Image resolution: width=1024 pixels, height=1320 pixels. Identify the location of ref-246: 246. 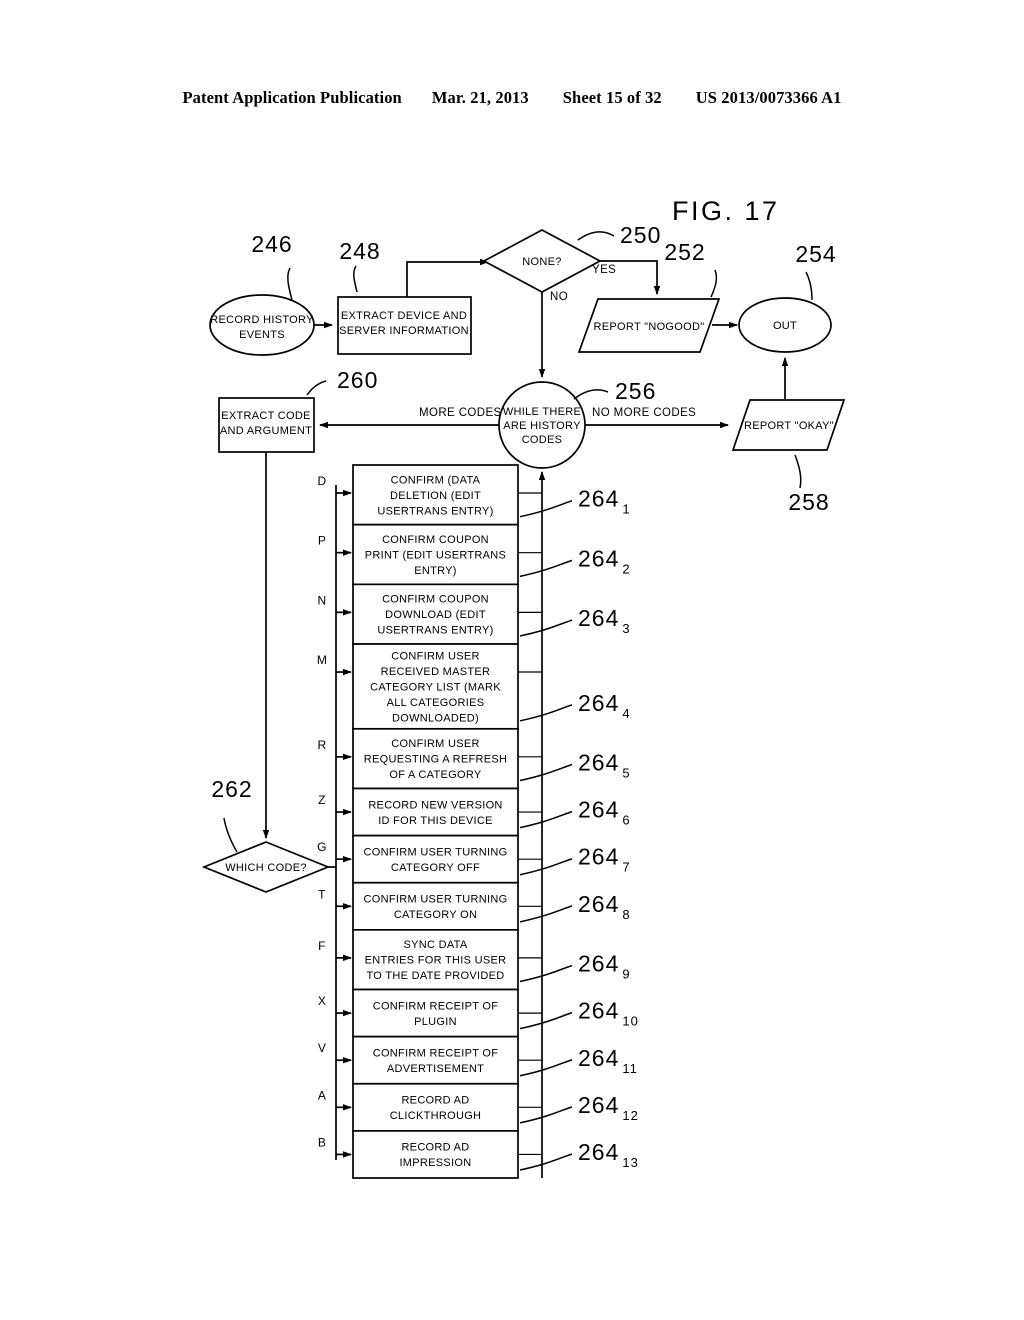
(271, 244).